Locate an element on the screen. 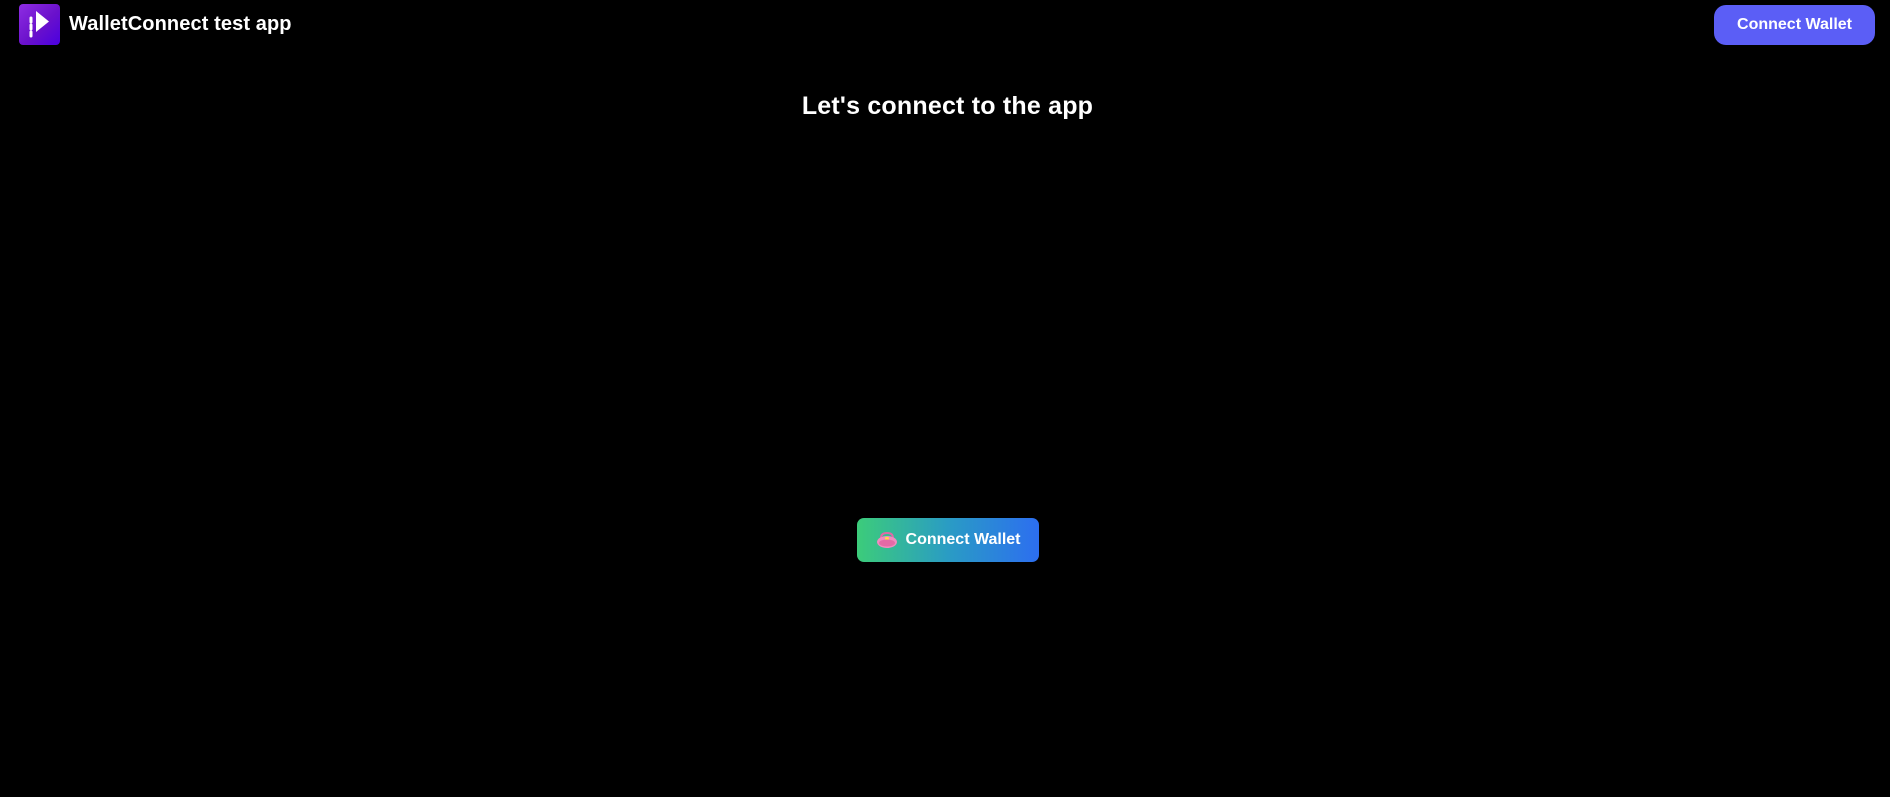 Image resolution: width=1890 pixels, height=797 pixels. brand: WalletConnect test app is located at coordinates (155, 24).